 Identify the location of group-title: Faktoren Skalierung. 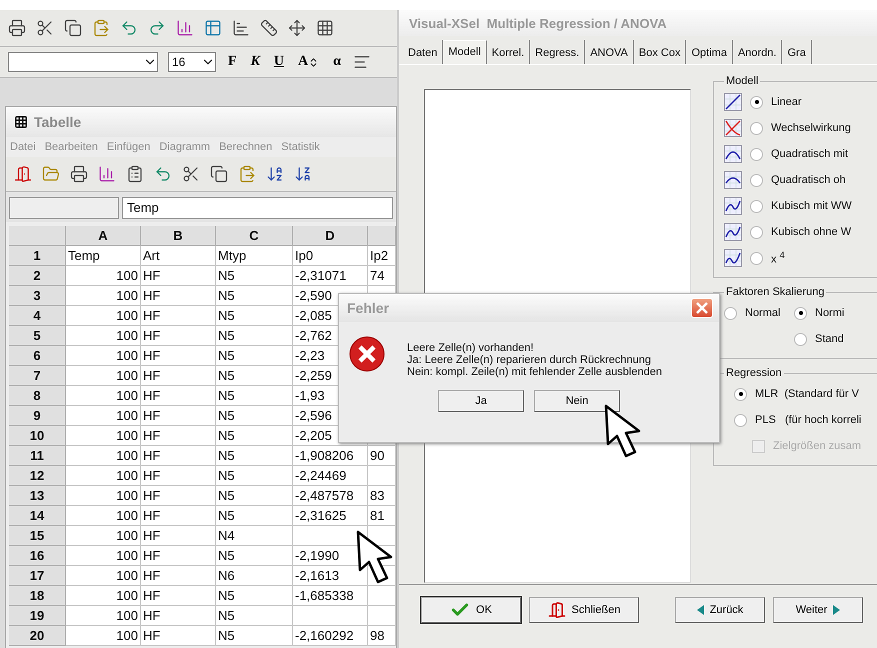
(775, 292).